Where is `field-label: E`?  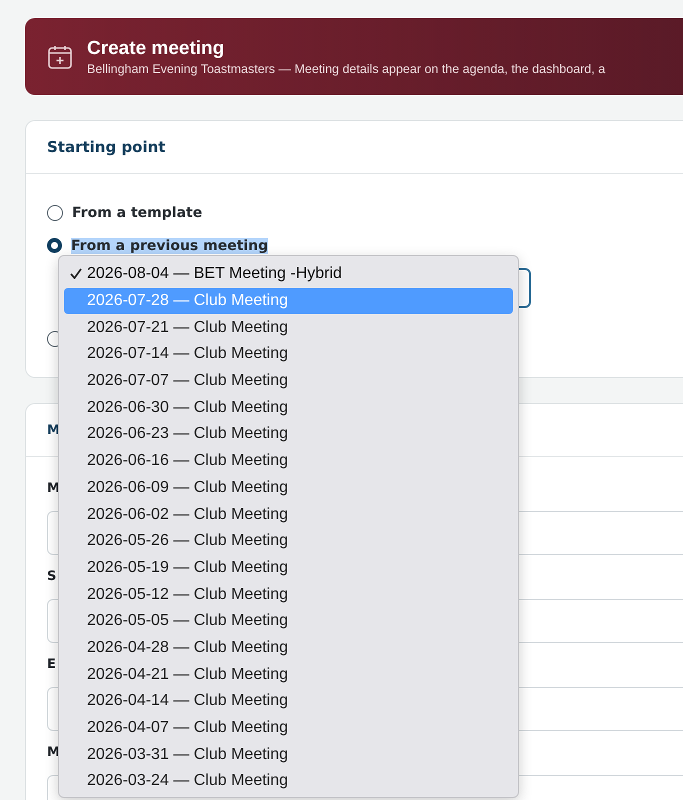 field-label: E is located at coordinates (51, 665).